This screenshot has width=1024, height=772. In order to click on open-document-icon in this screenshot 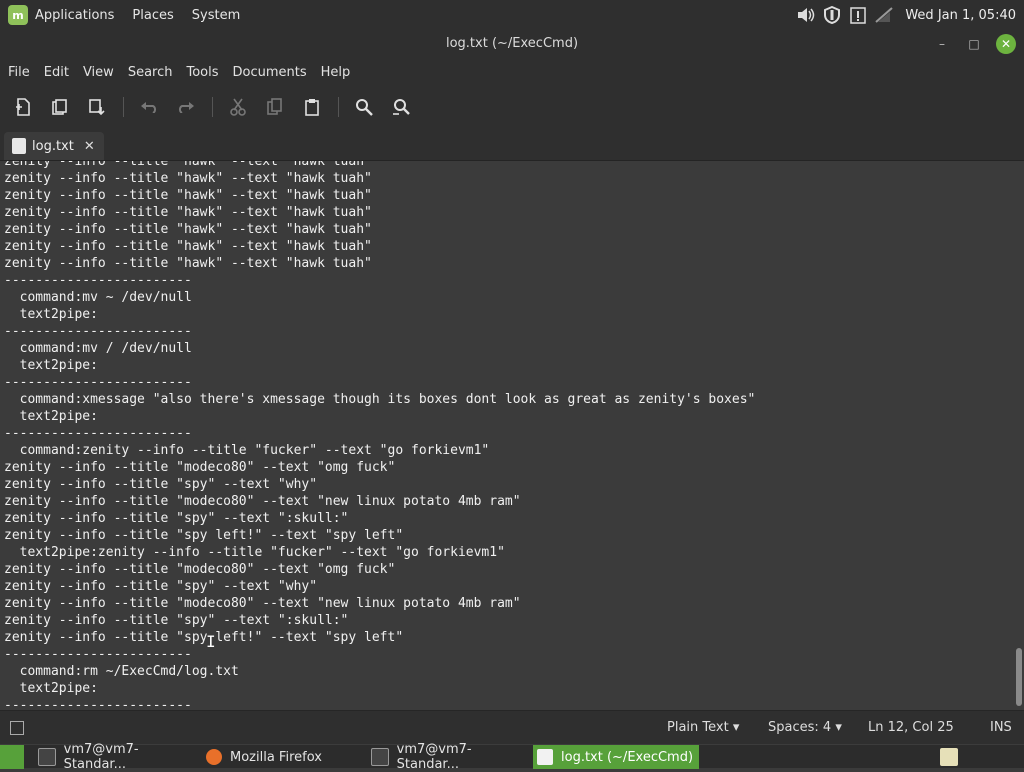, I will do `click(60, 107)`.